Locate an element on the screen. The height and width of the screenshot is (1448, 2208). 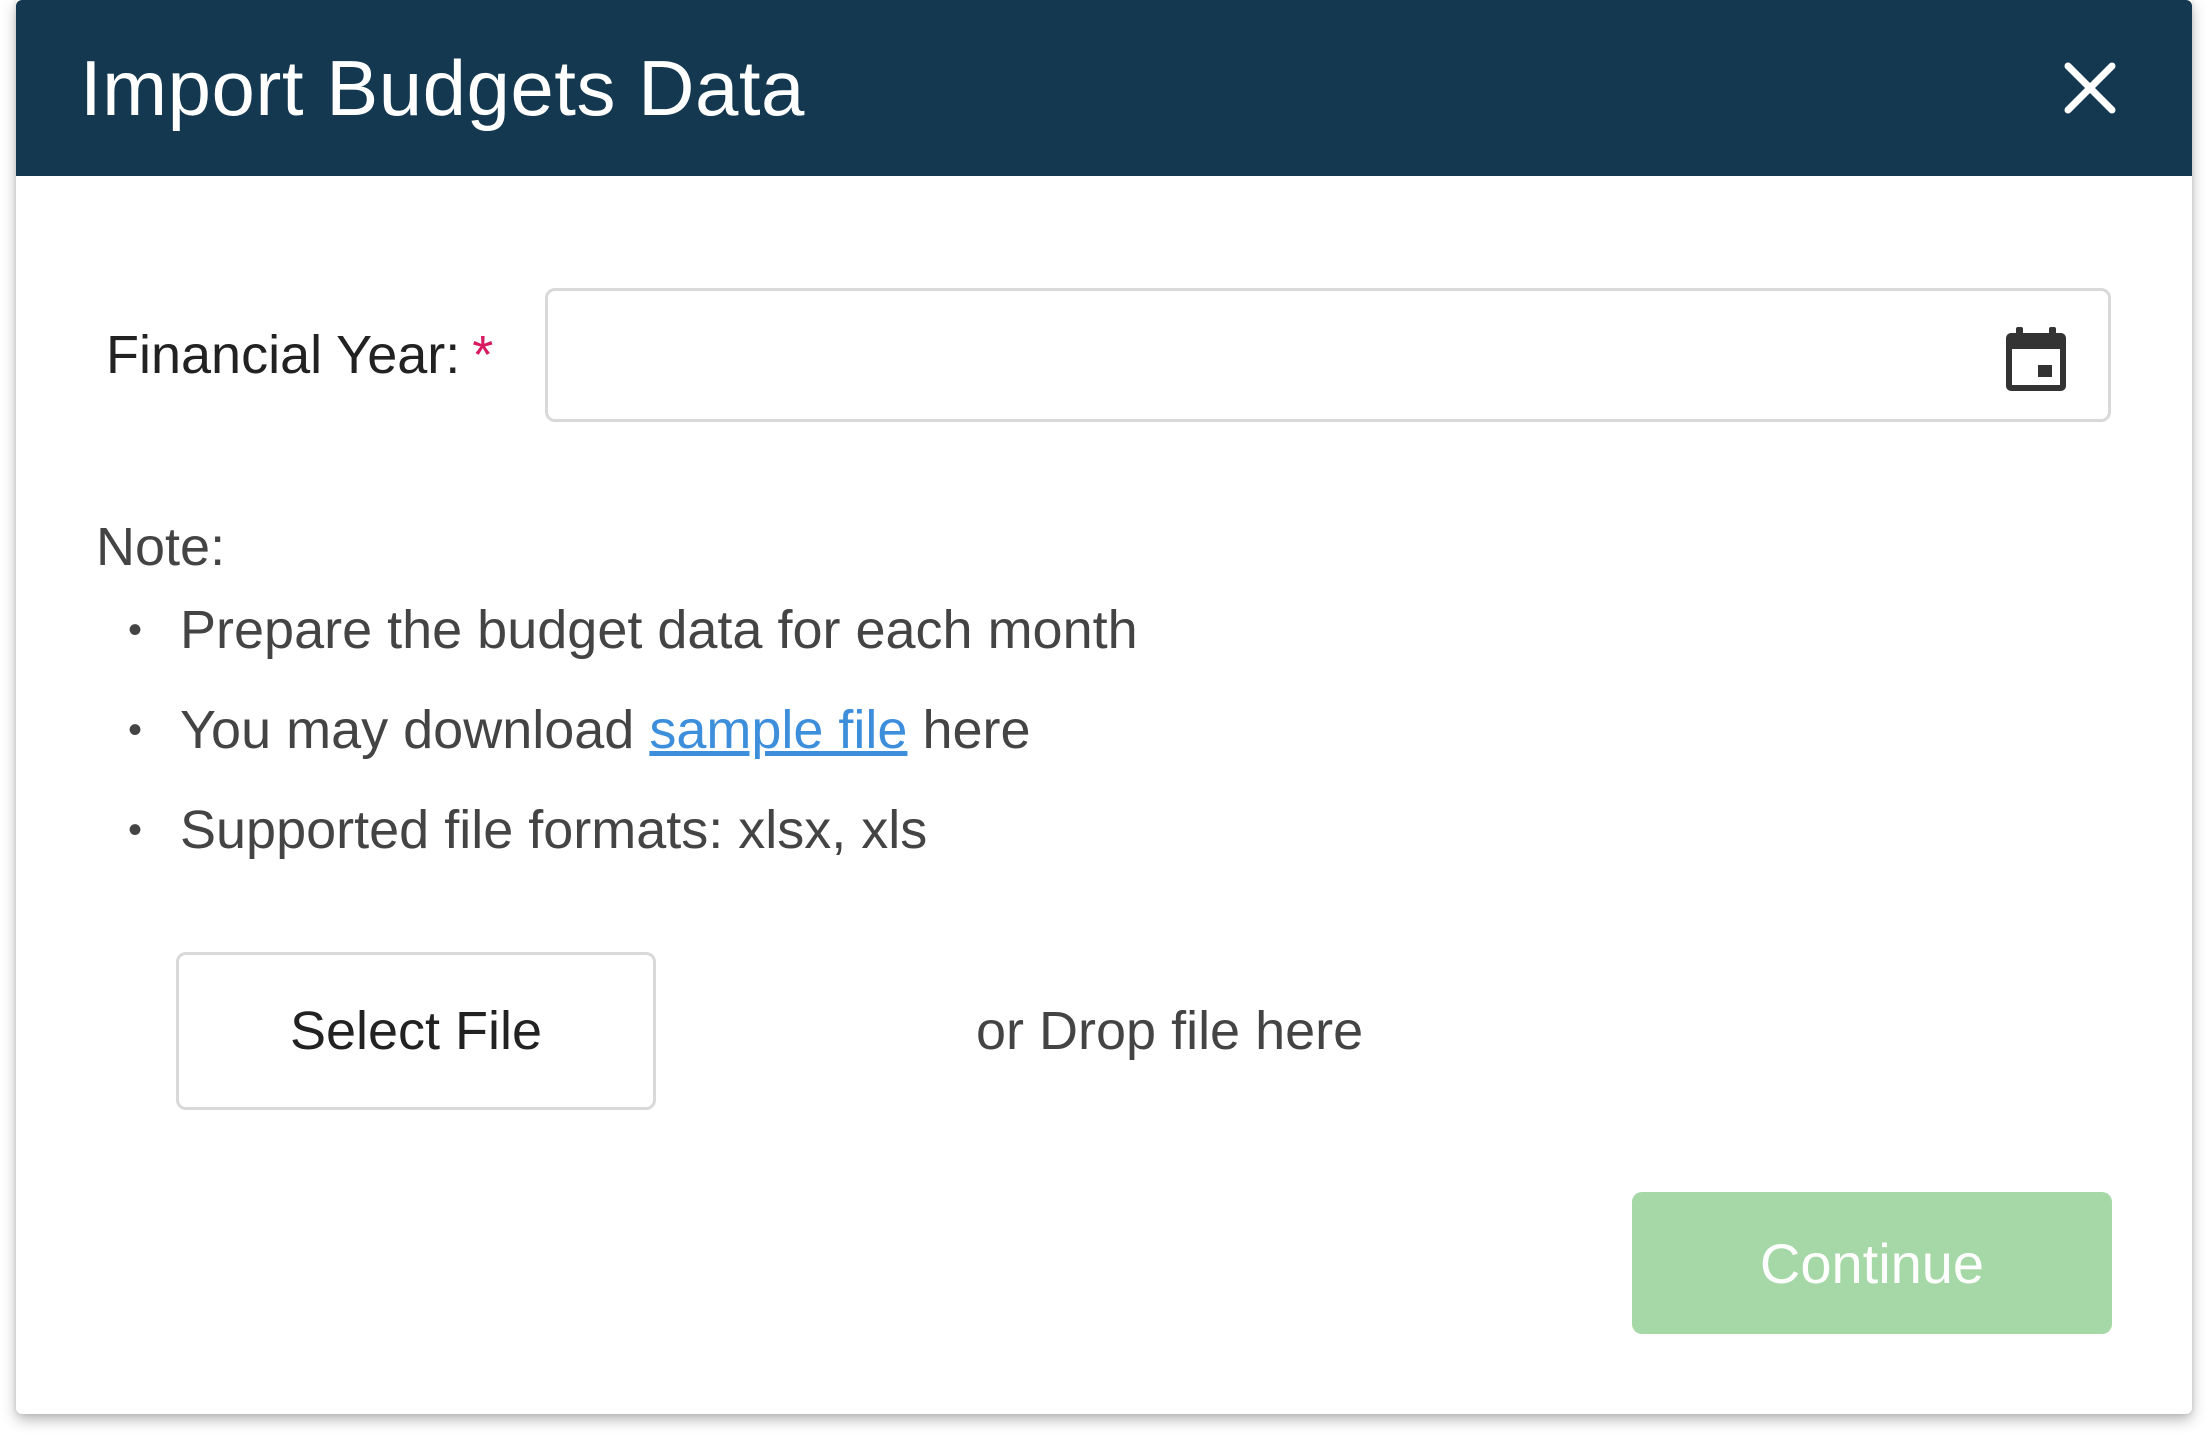
close-icon is located at coordinates (2090, 88).